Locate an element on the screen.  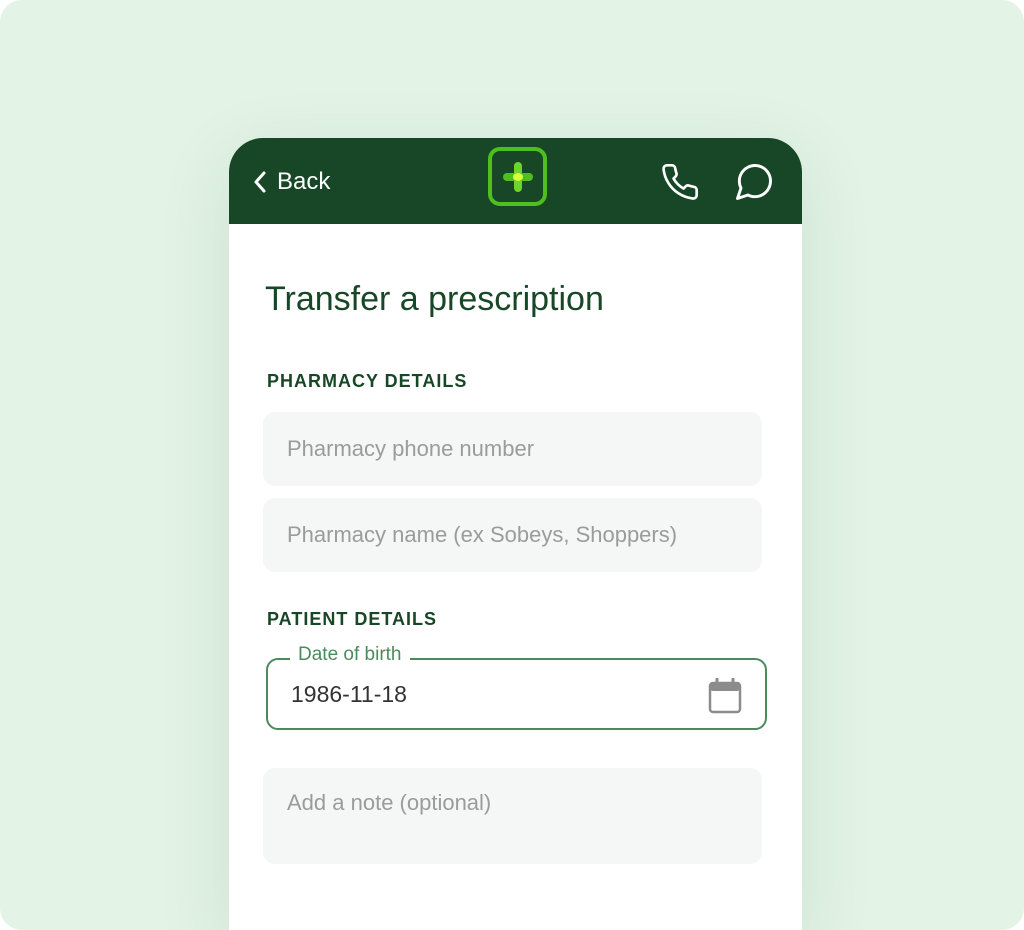
calendar-icon is located at coordinates (725, 696).